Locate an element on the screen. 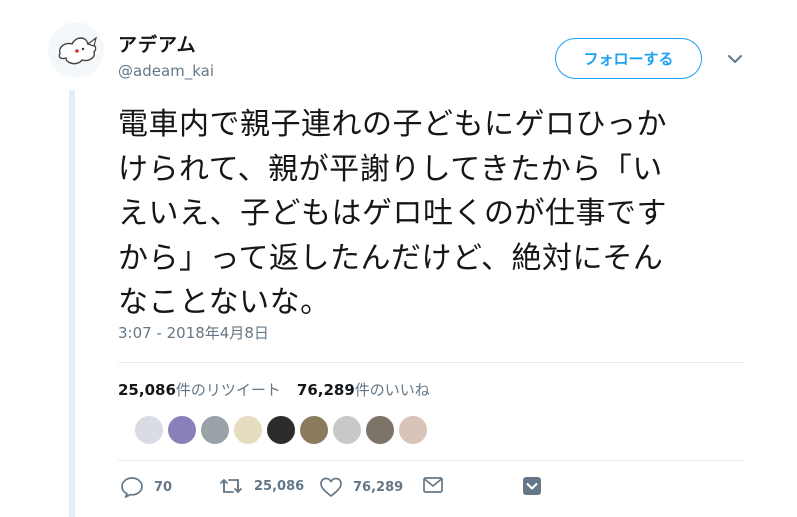 The width and height of the screenshot is (797, 517). tweet-text-line: えいえ、子どもはゲロ吐くのが仕事です is located at coordinates (392, 213).